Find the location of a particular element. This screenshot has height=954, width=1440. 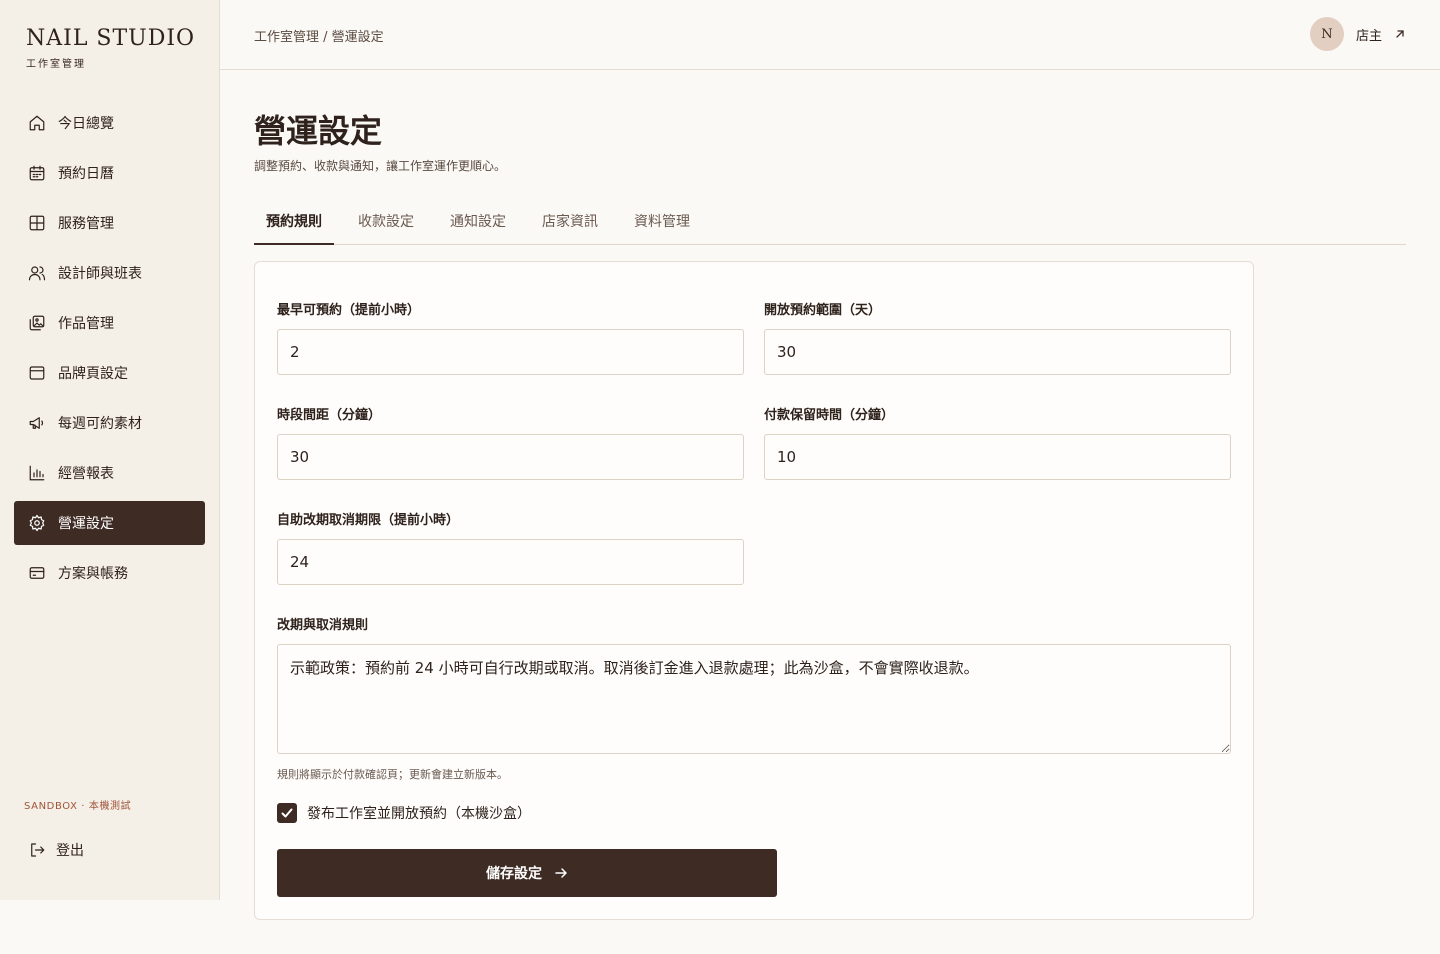

sidebar-item-portfolio: 作品管理 is located at coordinates (109, 323).